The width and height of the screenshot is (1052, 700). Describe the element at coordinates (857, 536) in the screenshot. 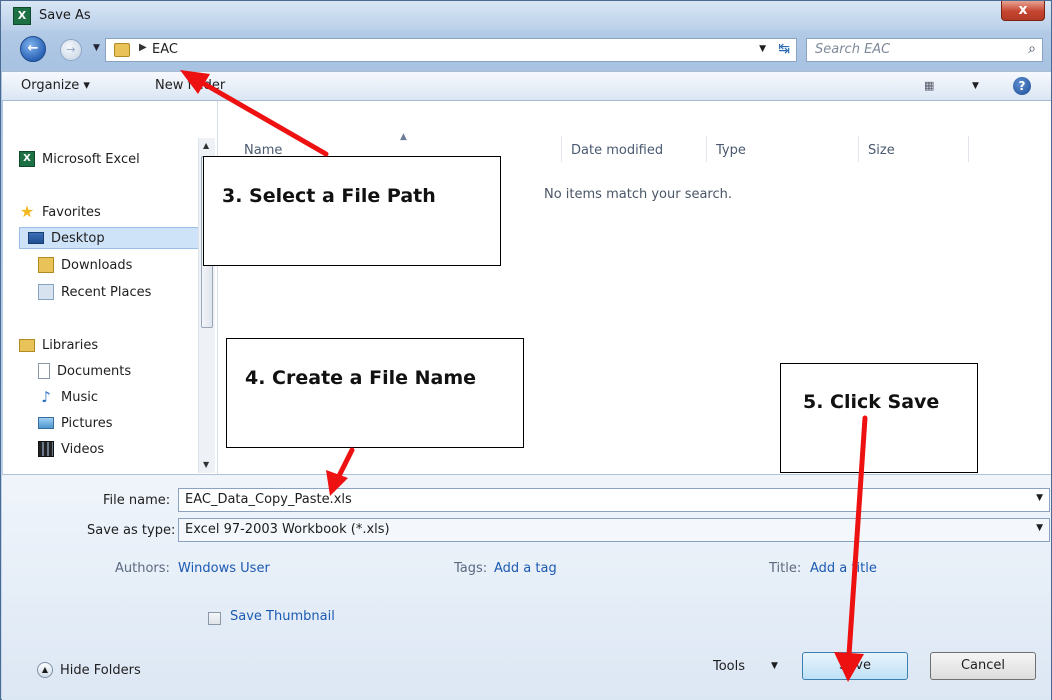

I see `arrow-to-save` at that location.